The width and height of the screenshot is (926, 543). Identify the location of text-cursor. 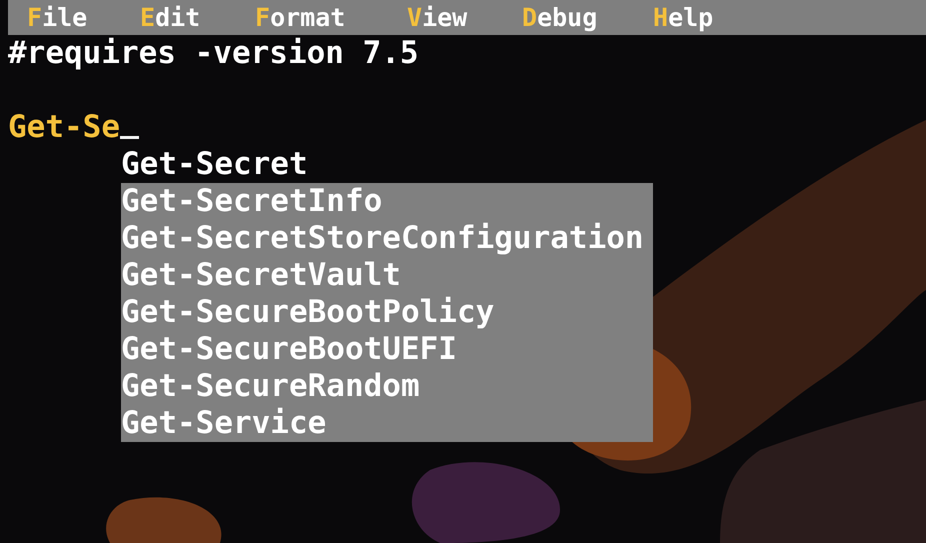
(129, 137).